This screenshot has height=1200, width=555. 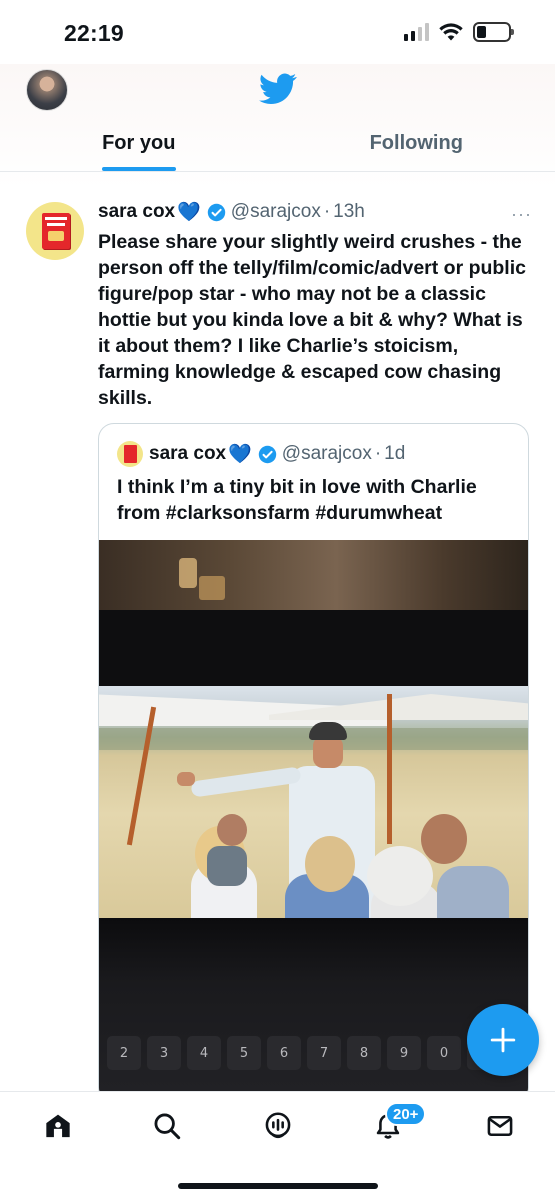 I want to click on photo-laptop-screen, so click(x=313, y=802).